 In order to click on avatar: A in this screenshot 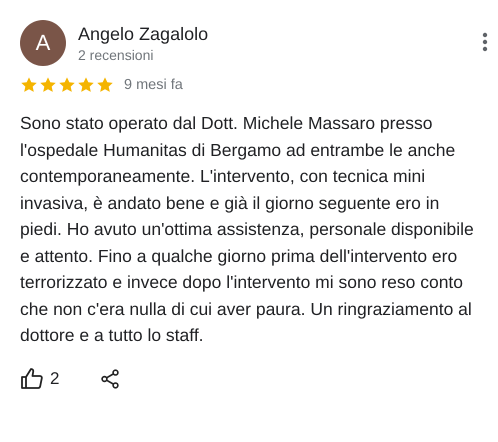, I will do `click(43, 43)`.